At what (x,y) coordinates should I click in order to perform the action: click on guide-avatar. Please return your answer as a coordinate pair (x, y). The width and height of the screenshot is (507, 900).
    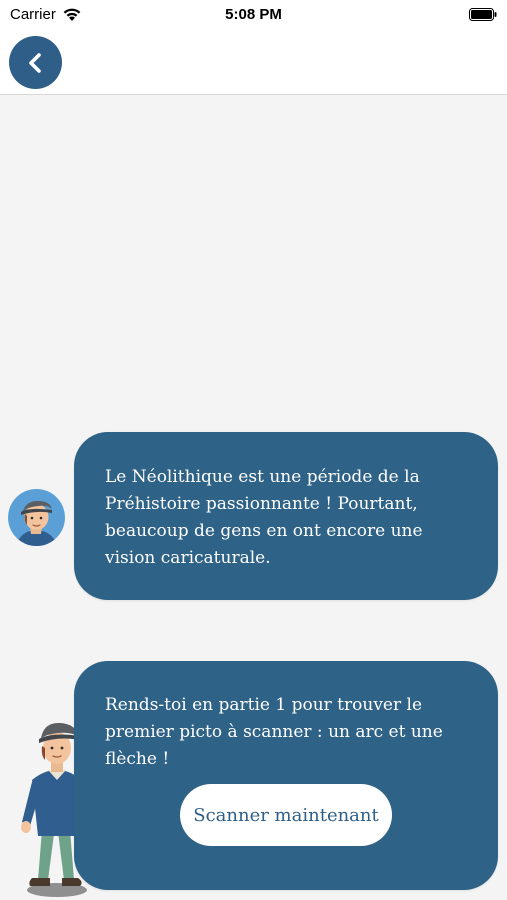
    Looking at the image, I should click on (36, 517).